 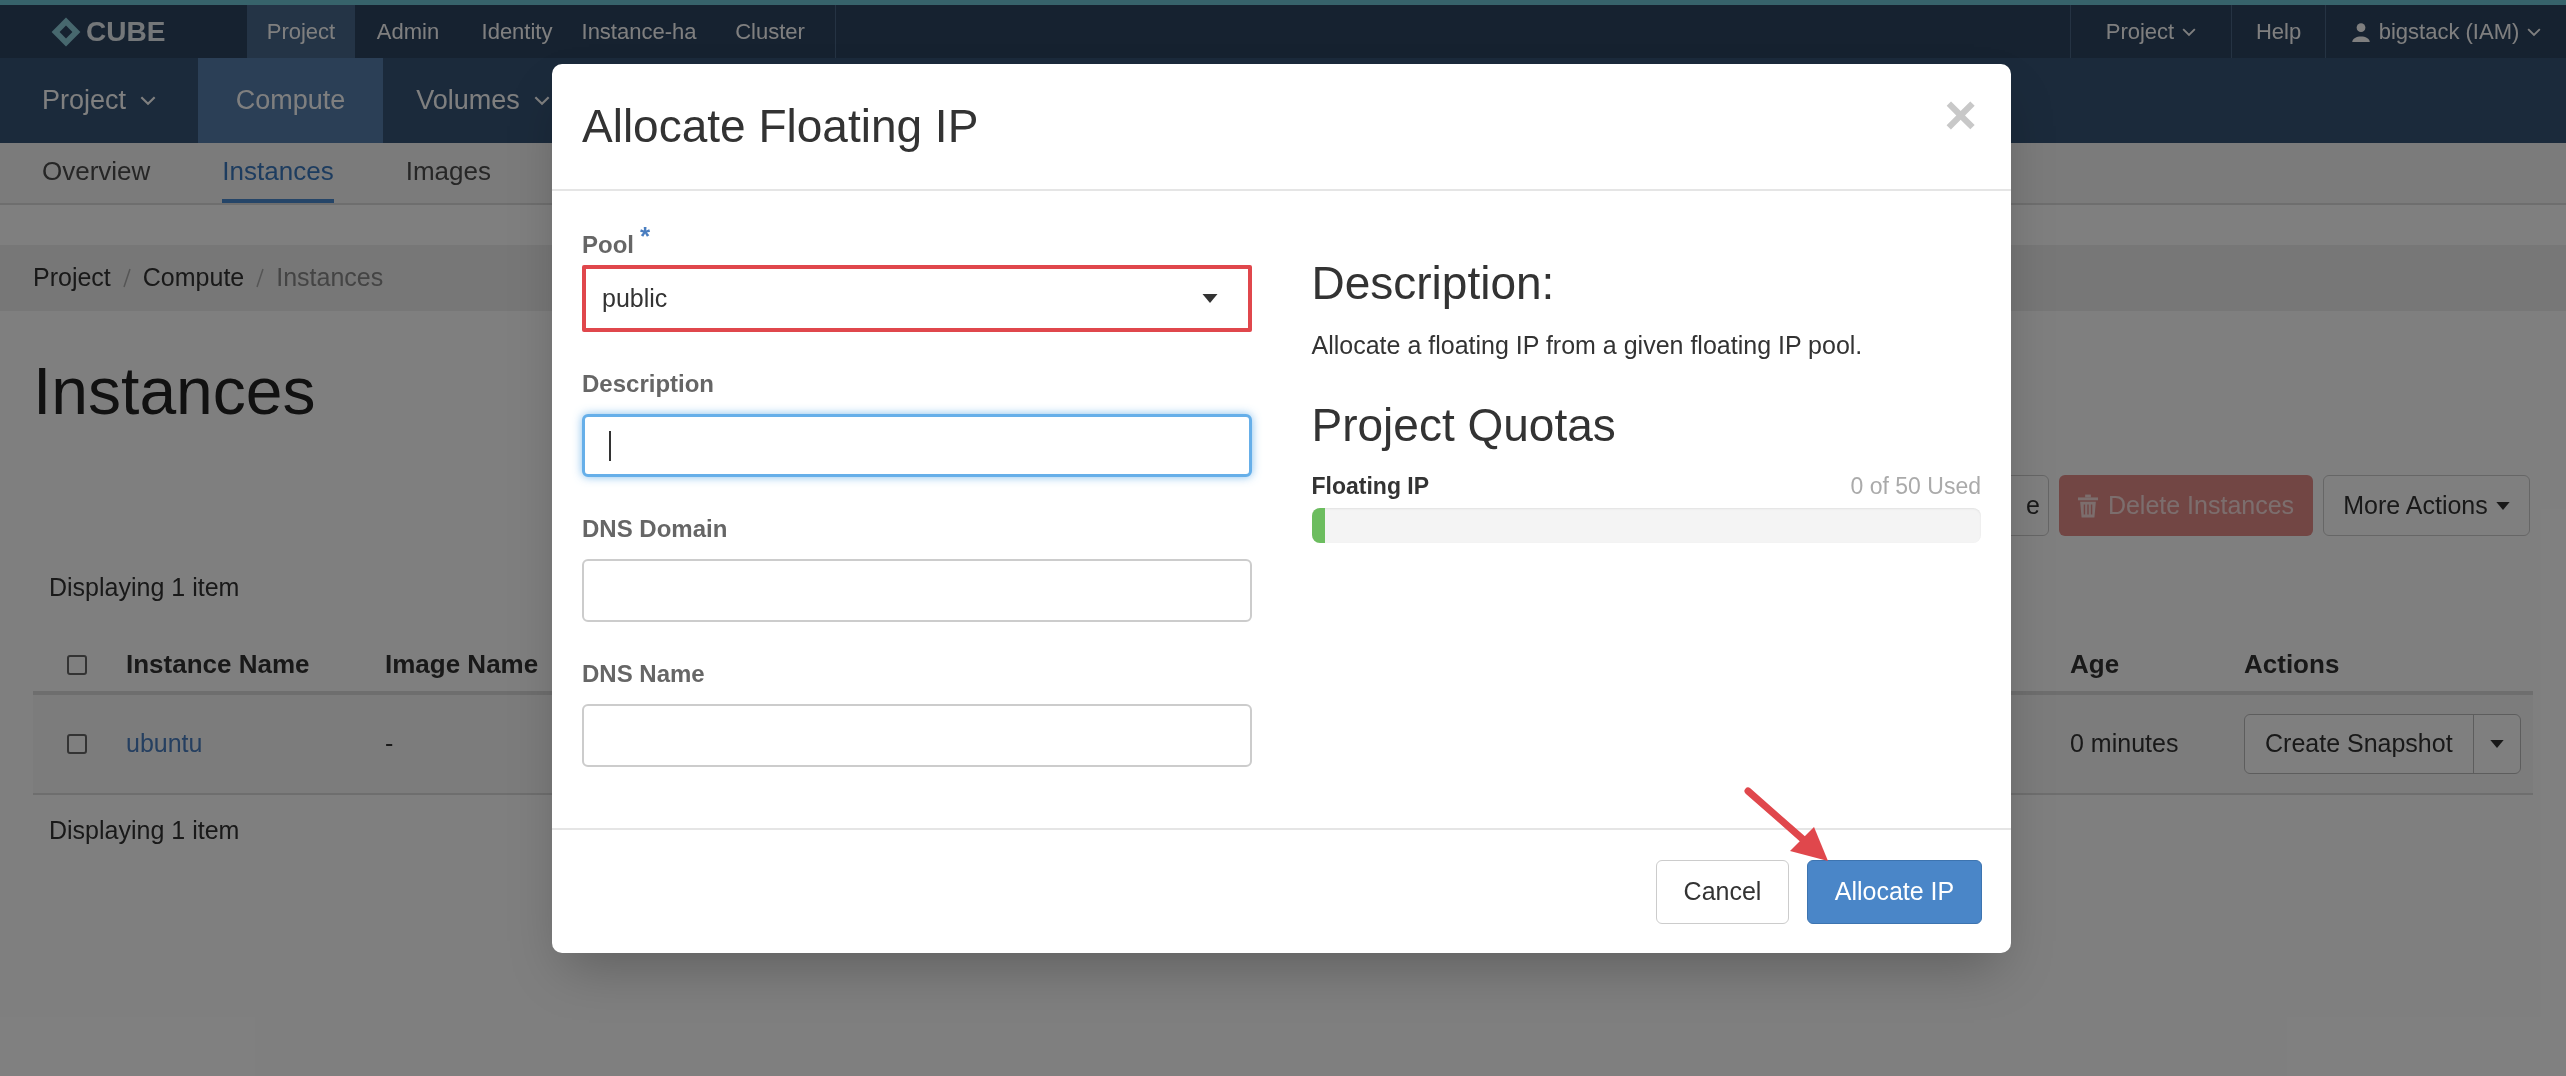 I want to click on more-actions-button: More Actions, so click(x=2426, y=505).